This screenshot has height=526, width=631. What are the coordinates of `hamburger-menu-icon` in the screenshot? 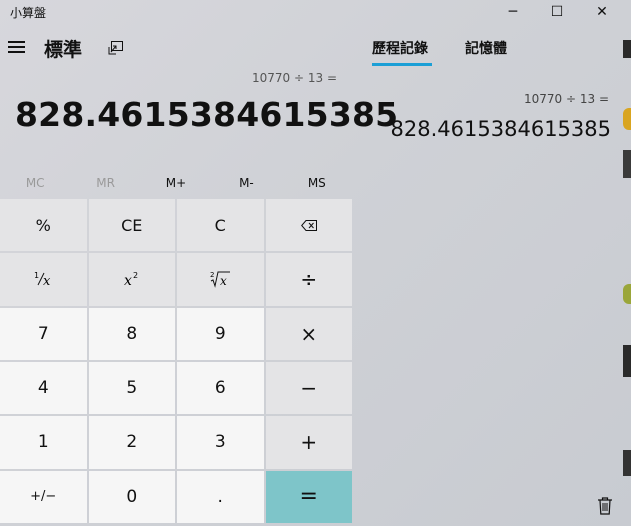 It's located at (17, 47).